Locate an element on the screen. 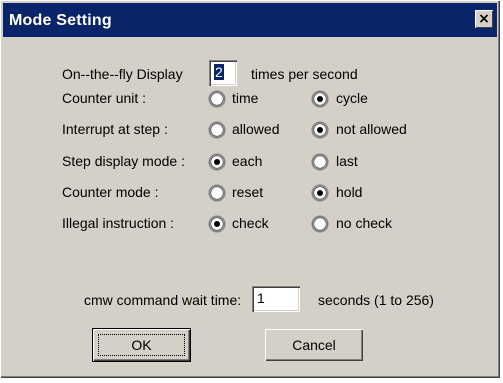 The image size is (503, 383). interrupt-radio-allowed is located at coordinates (217, 130).